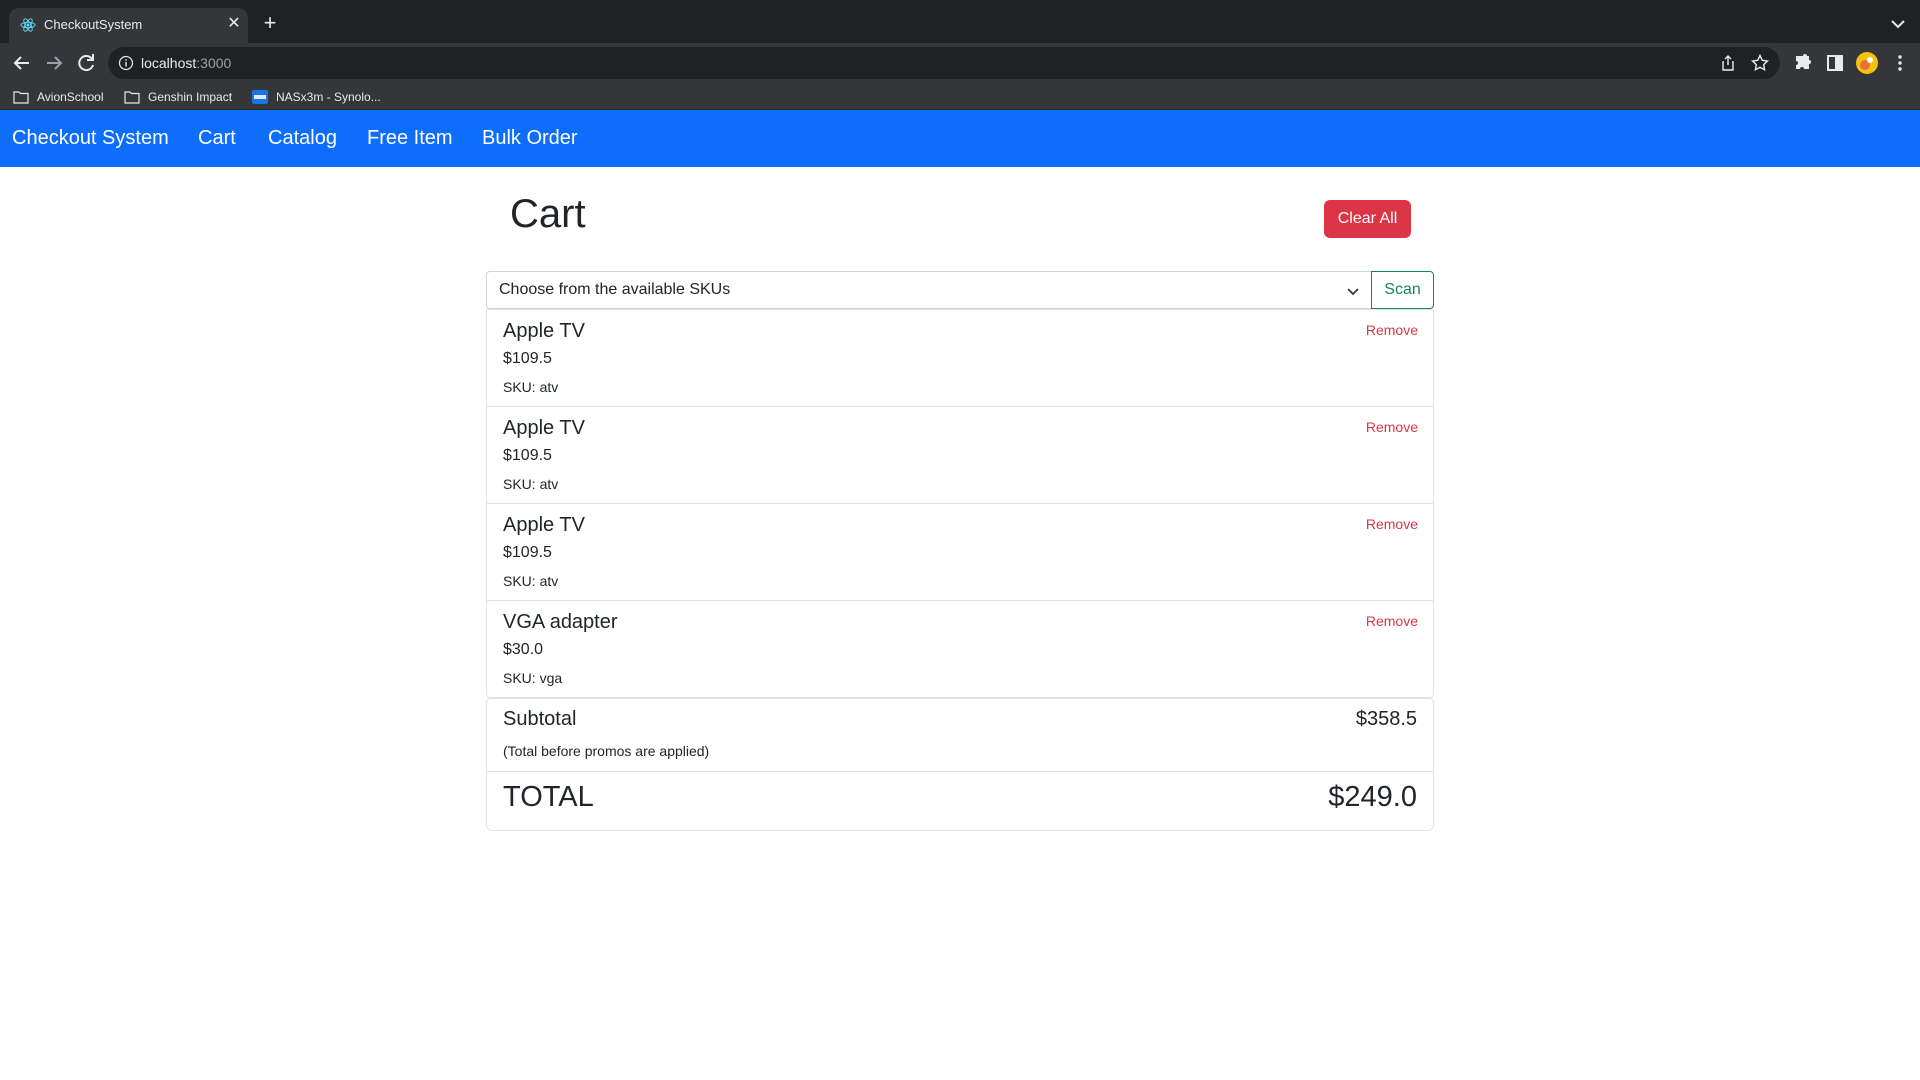  I want to click on navbar-brand: Checkout System, so click(90, 138).